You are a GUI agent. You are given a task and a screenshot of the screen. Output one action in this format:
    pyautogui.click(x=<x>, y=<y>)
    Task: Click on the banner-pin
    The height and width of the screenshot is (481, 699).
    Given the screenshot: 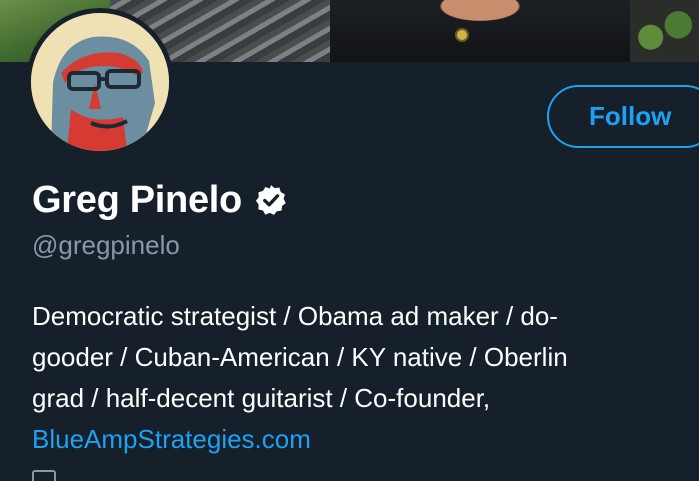 What is the action you would take?
    pyautogui.click(x=462, y=35)
    